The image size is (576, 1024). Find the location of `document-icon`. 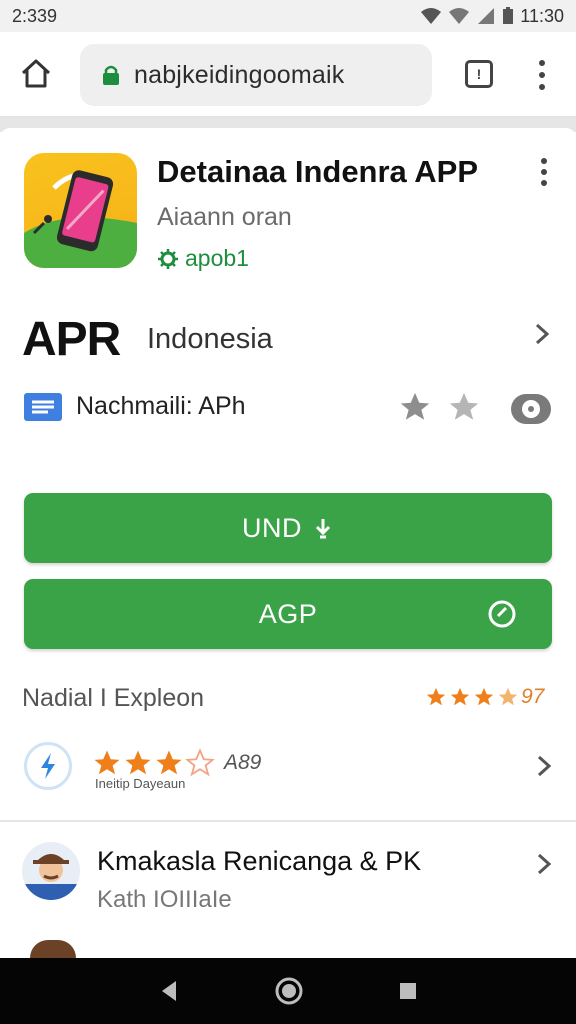

document-icon is located at coordinates (43, 406).